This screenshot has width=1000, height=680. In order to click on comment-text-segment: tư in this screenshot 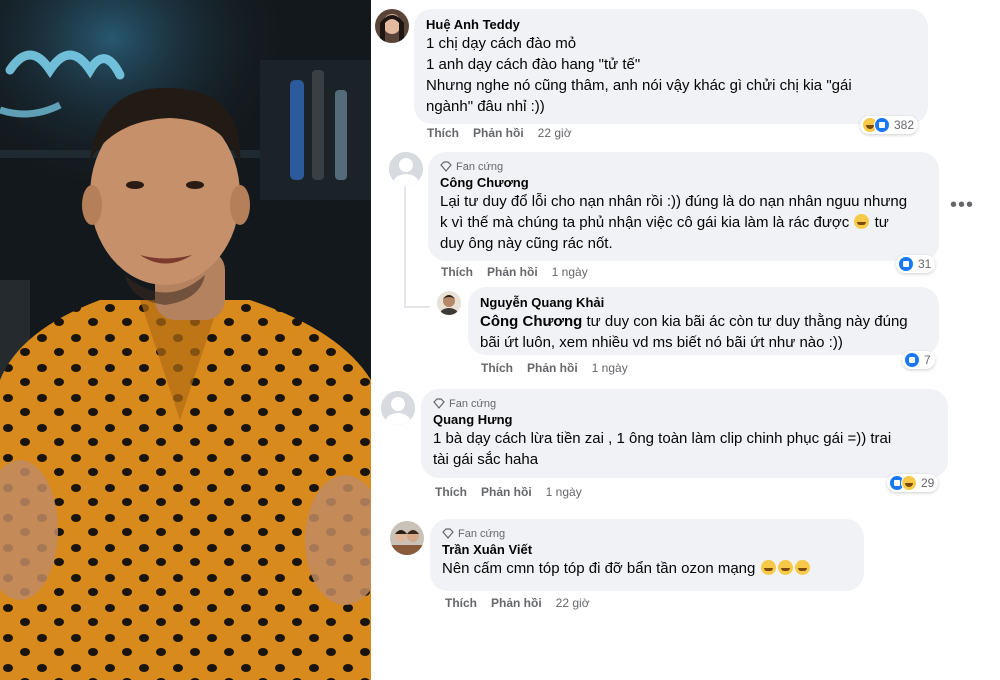, I will do `click(881, 222)`.